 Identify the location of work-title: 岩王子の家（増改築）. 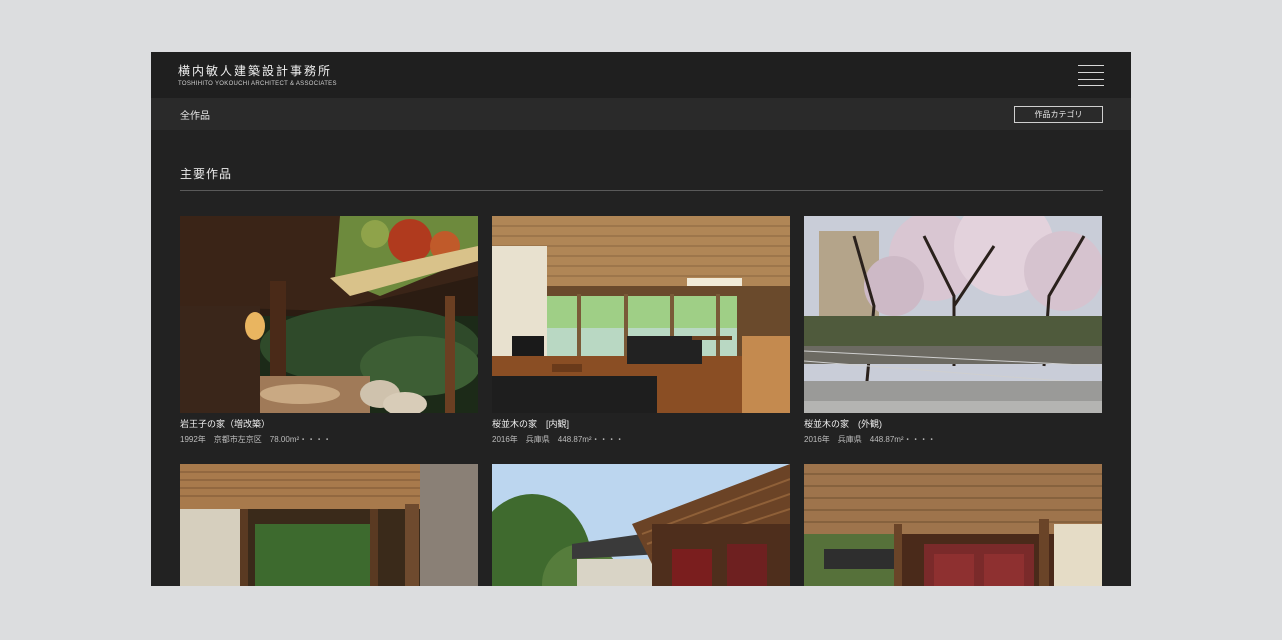
(329, 423).